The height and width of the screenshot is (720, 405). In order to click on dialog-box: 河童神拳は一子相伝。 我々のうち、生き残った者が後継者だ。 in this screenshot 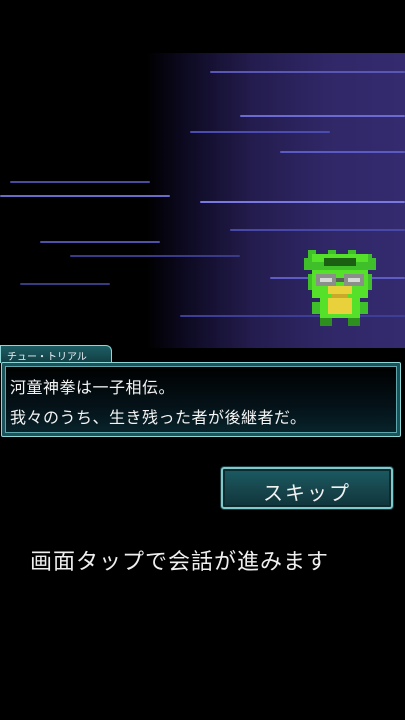, I will do `click(201, 399)`.